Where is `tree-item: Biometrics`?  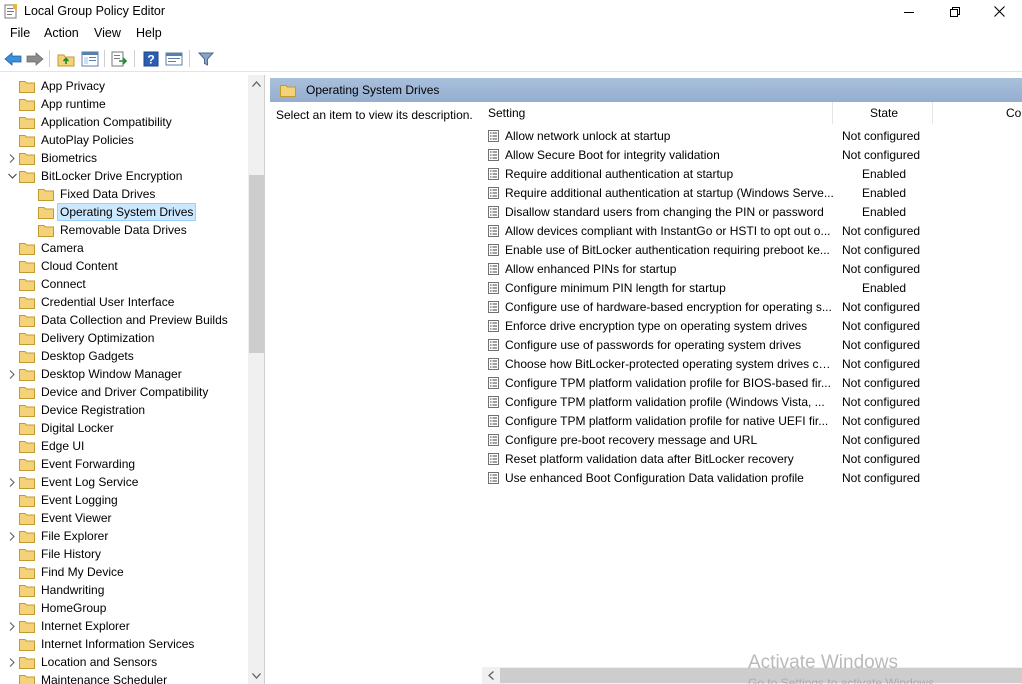
tree-item: Biometrics is located at coordinates (52, 158).